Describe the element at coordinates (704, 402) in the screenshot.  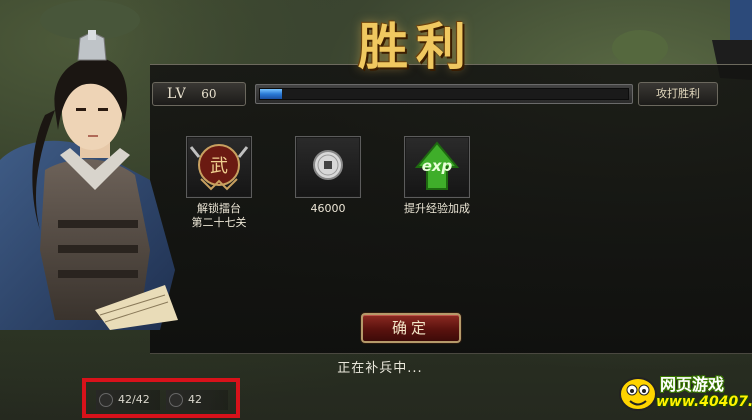
I see `logo-url: www.40407.com` at that location.